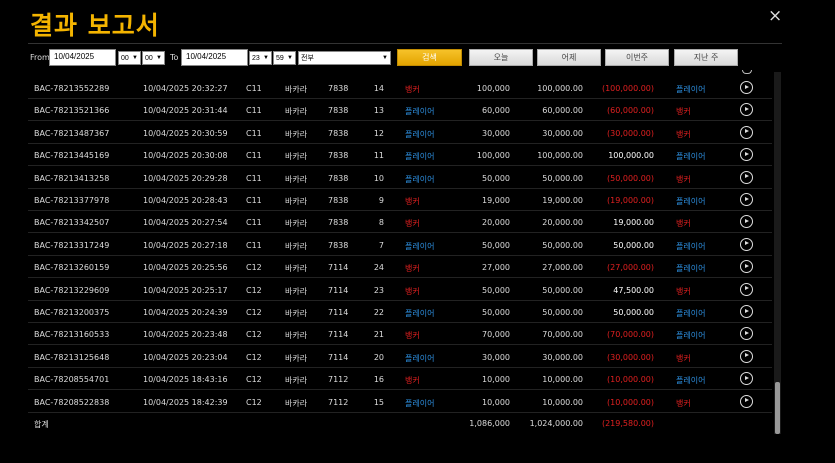 The height and width of the screenshot is (463, 835). What do you see at coordinates (185, 178) in the screenshot?
I see `bet-time: 10/04/2025 20:29:28` at bounding box center [185, 178].